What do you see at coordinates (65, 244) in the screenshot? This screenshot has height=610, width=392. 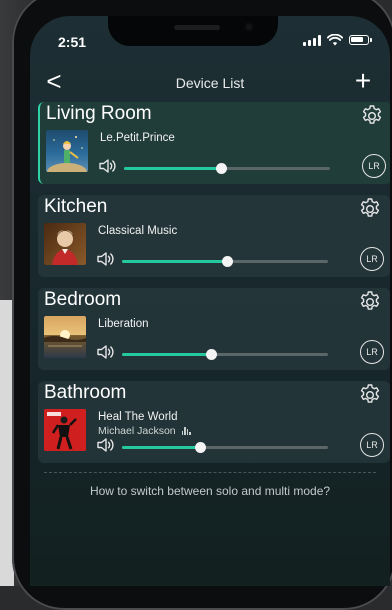 I see `album-art-mozart-portrait` at bounding box center [65, 244].